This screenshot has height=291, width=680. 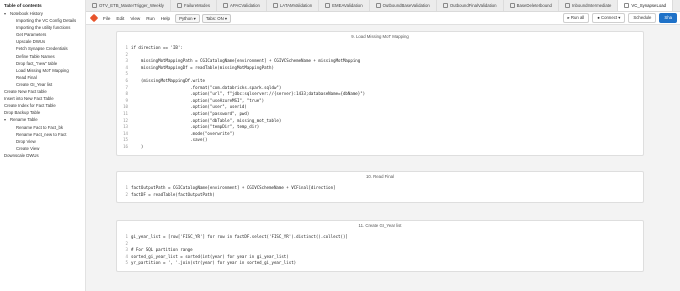 I want to click on notebook-tab: OutboundBaseValidation, so click(x=403, y=5).